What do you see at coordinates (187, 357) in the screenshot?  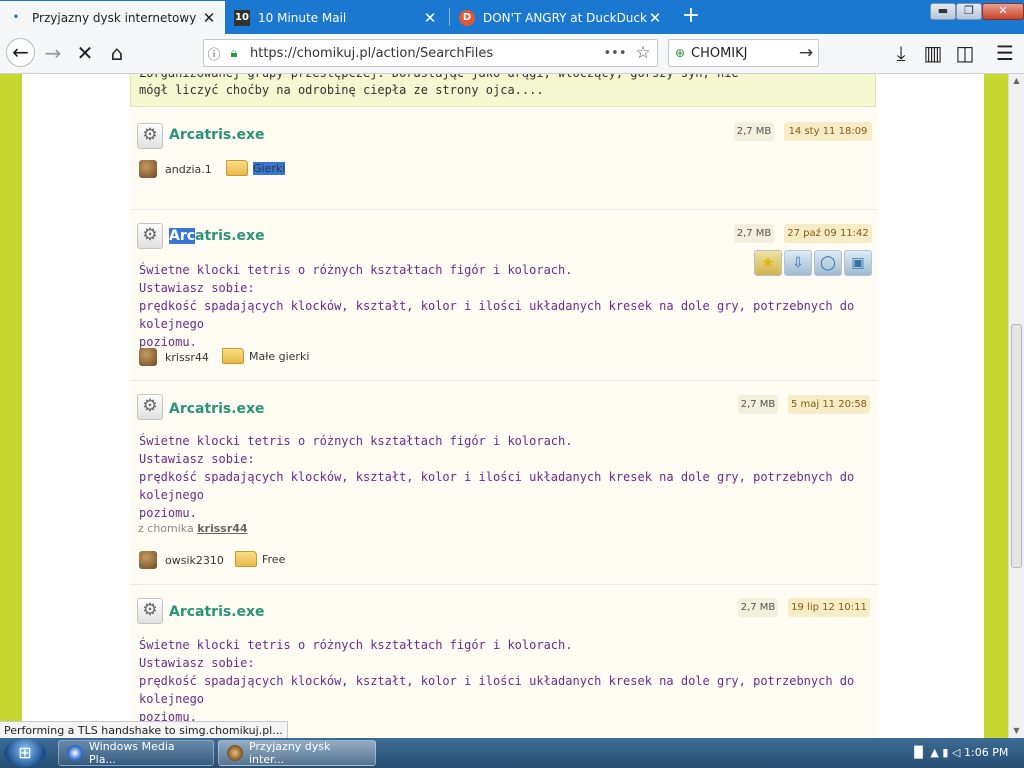 I see `owner-name: krissr44` at bounding box center [187, 357].